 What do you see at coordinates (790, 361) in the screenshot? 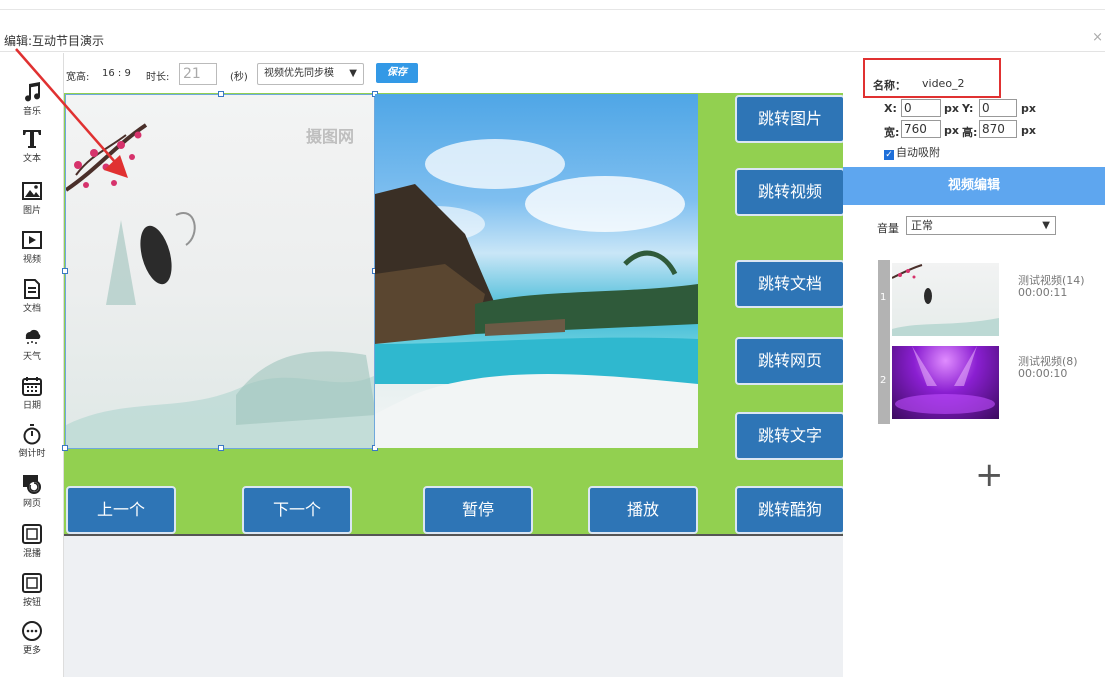
I see `jump-webpage-button: 跳转网页` at bounding box center [790, 361].